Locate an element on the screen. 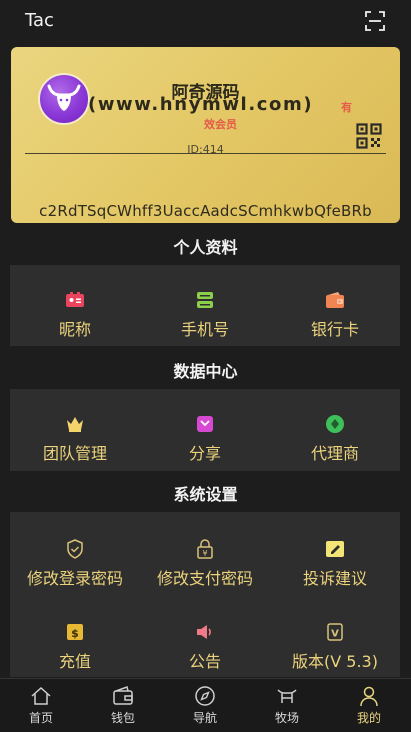 This screenshot has height=732, width=411. svg-text: V is located at coordinates (335, 634).